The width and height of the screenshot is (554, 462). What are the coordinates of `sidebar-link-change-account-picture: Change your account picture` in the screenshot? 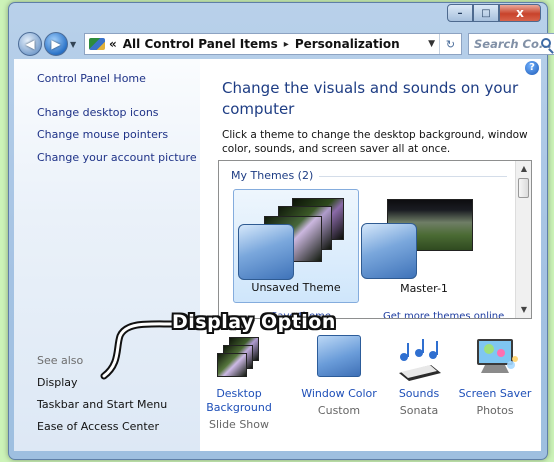 It's located at (117, 157).